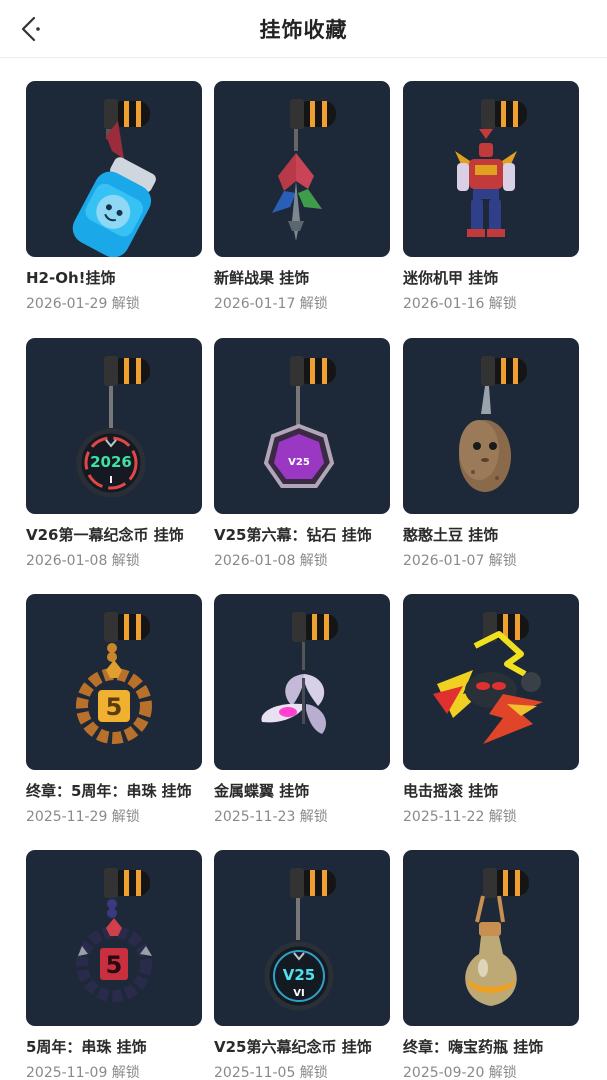  I want to click on metal-butterfly-icon, so click(299, 673).